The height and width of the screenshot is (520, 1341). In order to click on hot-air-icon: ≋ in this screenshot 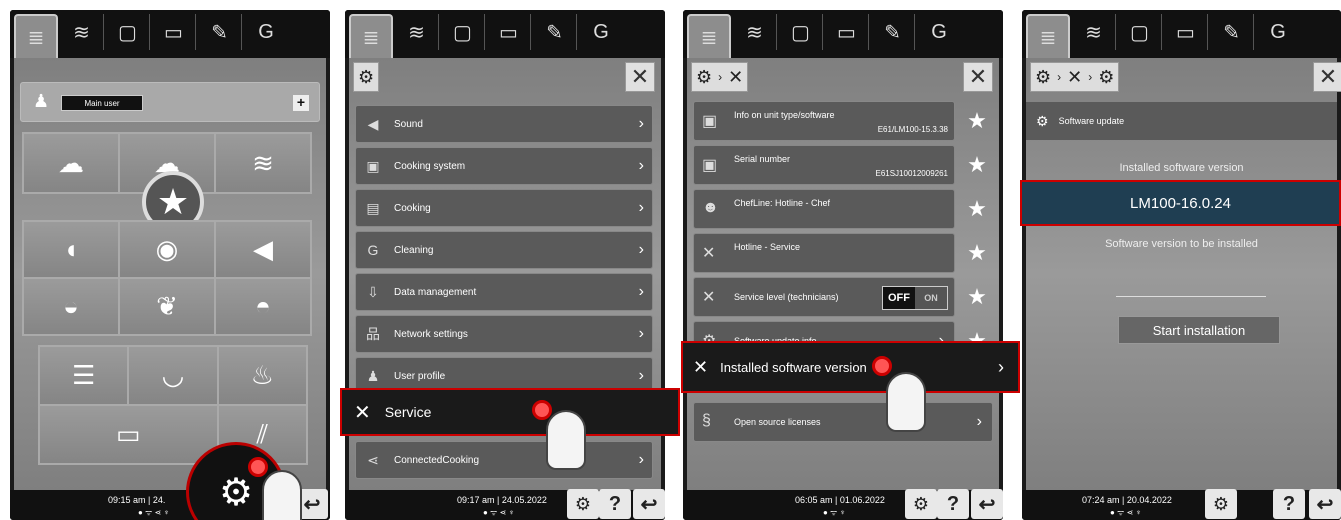, I will do `click(263, 162)`.